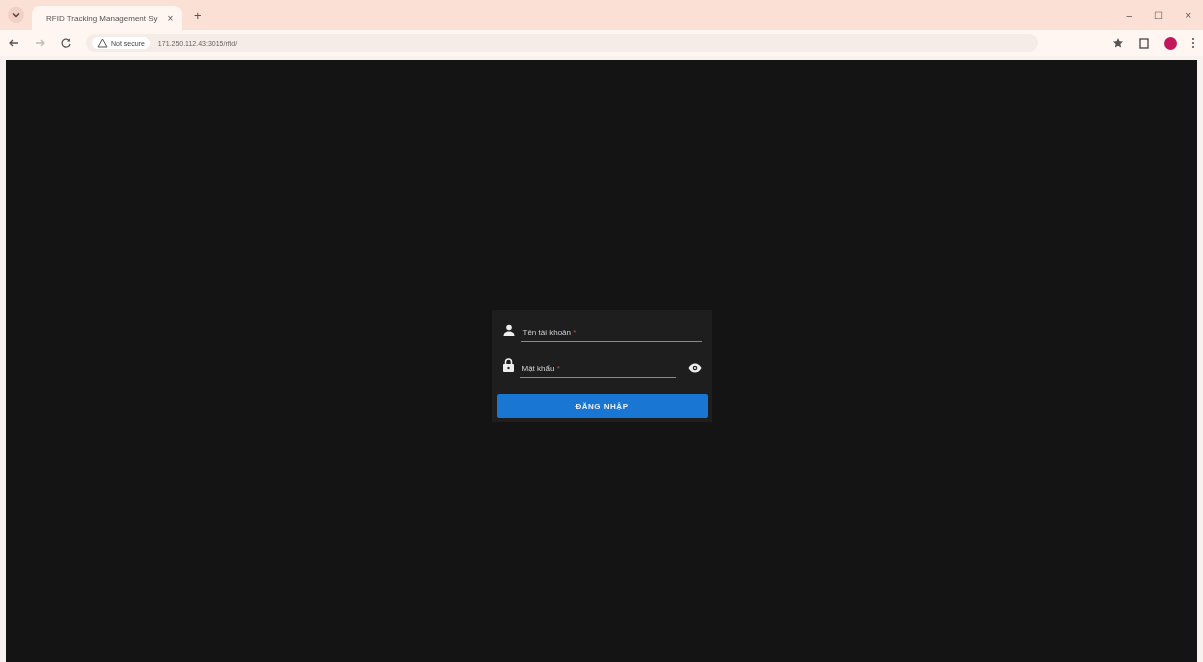 Image resolution: width=1203 pixels, height=662 pixels. I want to click on tab-title: RFID Tracking Management Sy, so click(102, 18).